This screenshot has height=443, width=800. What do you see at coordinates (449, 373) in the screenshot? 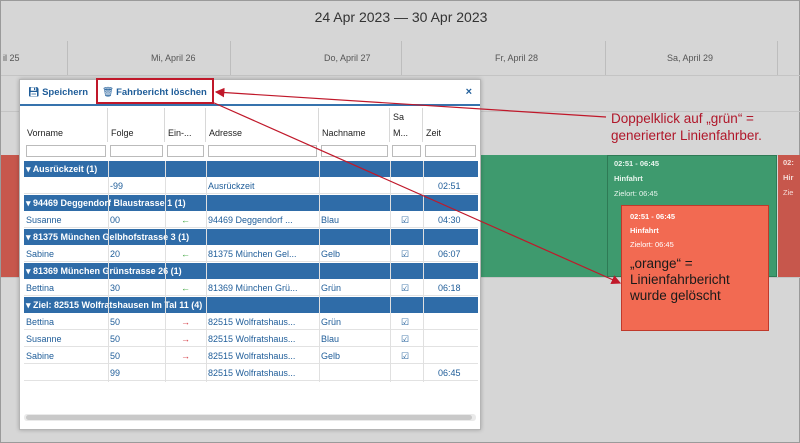
I see `cell-zeit: 06:45` at bounding box center [449, 373].